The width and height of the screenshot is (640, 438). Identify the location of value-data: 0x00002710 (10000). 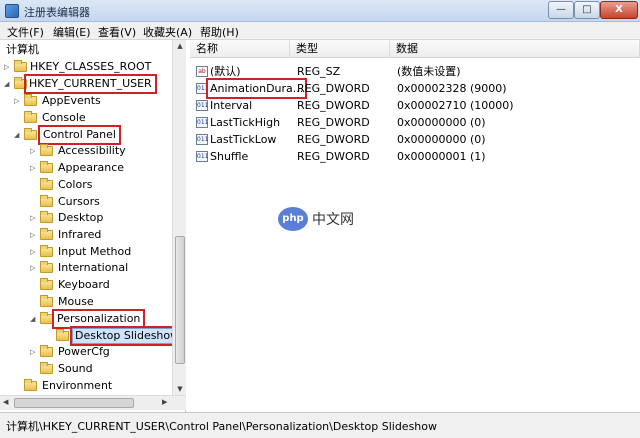
(455, 105).